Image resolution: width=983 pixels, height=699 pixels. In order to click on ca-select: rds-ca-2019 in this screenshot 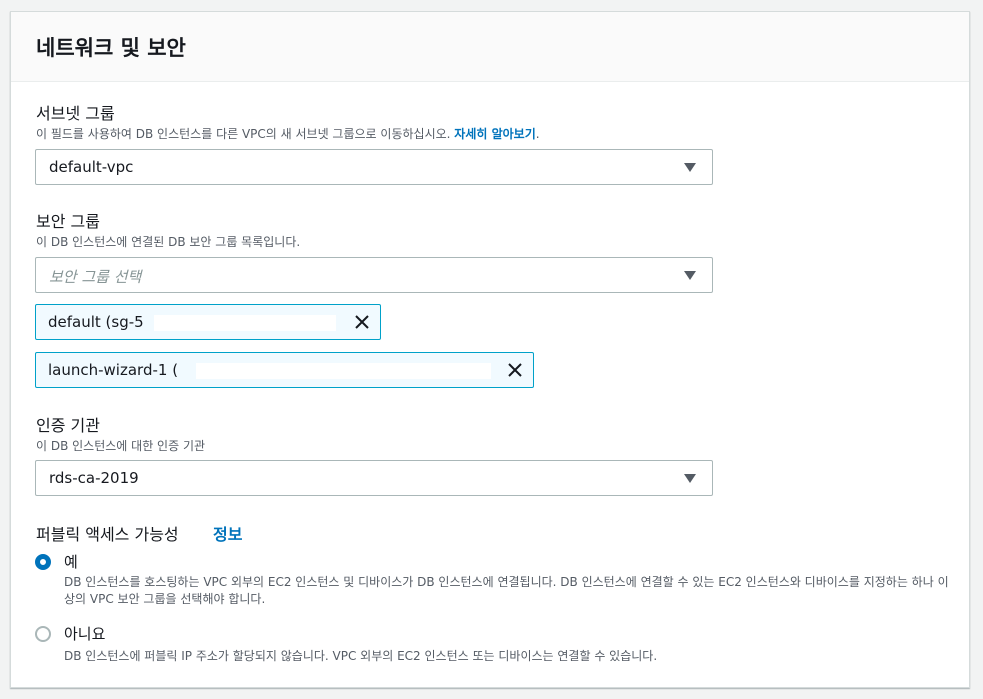, I will do `click(374, 478)`.